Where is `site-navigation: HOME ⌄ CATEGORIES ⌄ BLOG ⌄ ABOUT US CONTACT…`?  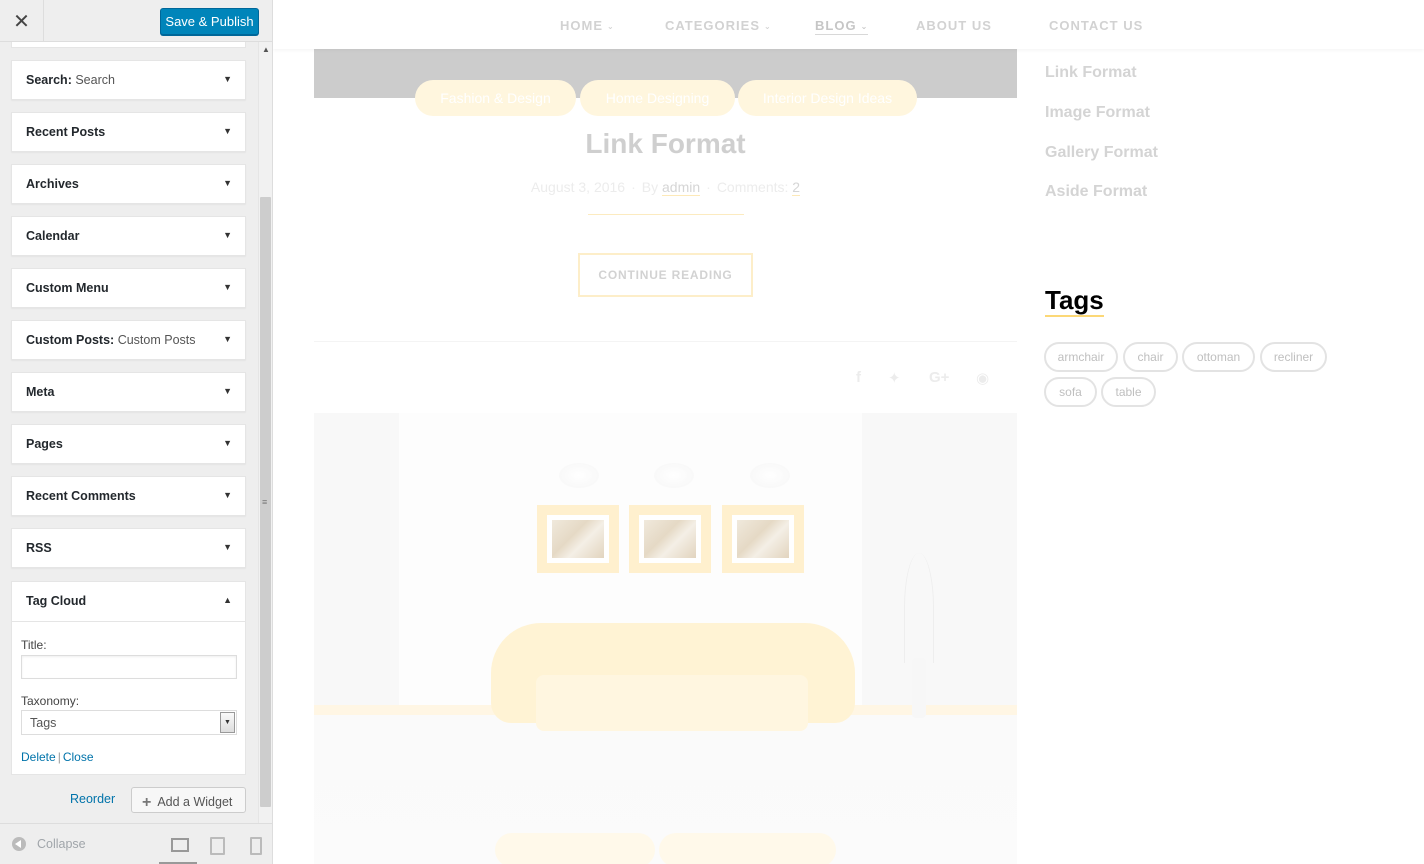
site-navigation: HOME ⌄ CATEGORIES ⌄ BLOG ⌄ ABOUT US CONTACT… is located at coordinates (848, 24).